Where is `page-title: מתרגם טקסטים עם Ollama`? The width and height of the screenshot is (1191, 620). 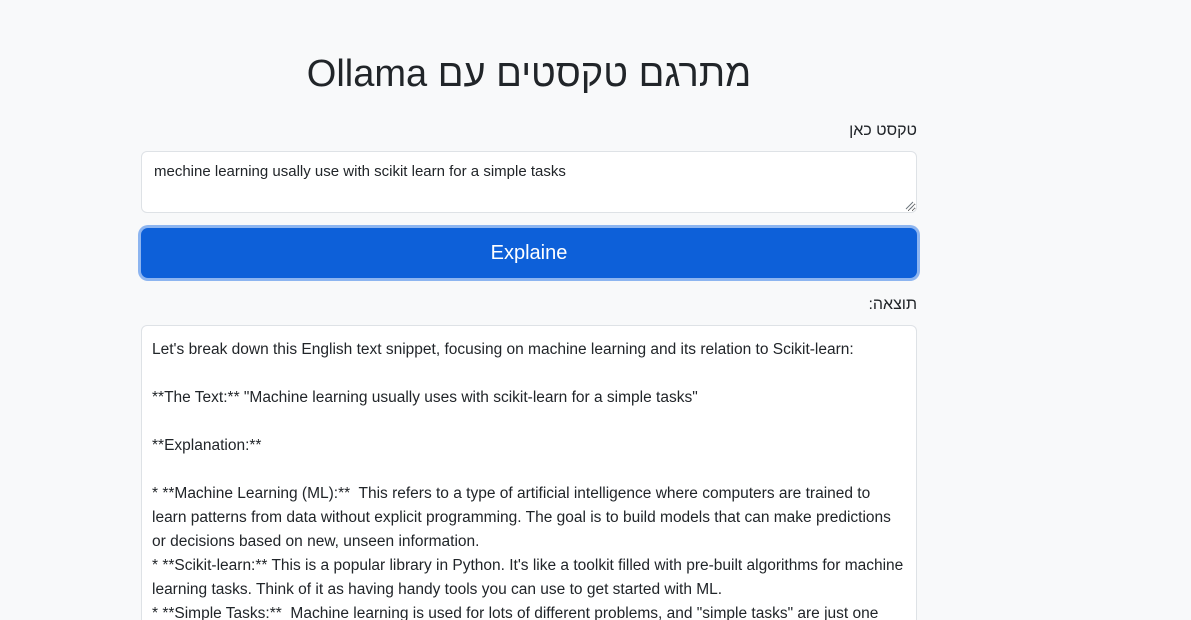
page-title: מתרגם טקסטים עם Ollama is located at coordinates (529, 74).